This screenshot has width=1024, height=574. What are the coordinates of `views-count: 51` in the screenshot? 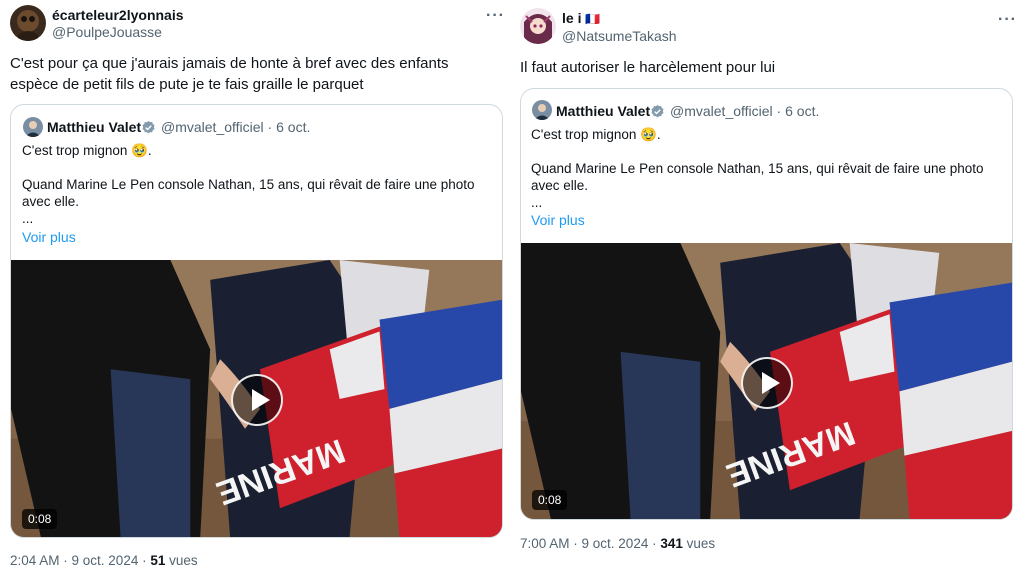 It's located at (158, 560).